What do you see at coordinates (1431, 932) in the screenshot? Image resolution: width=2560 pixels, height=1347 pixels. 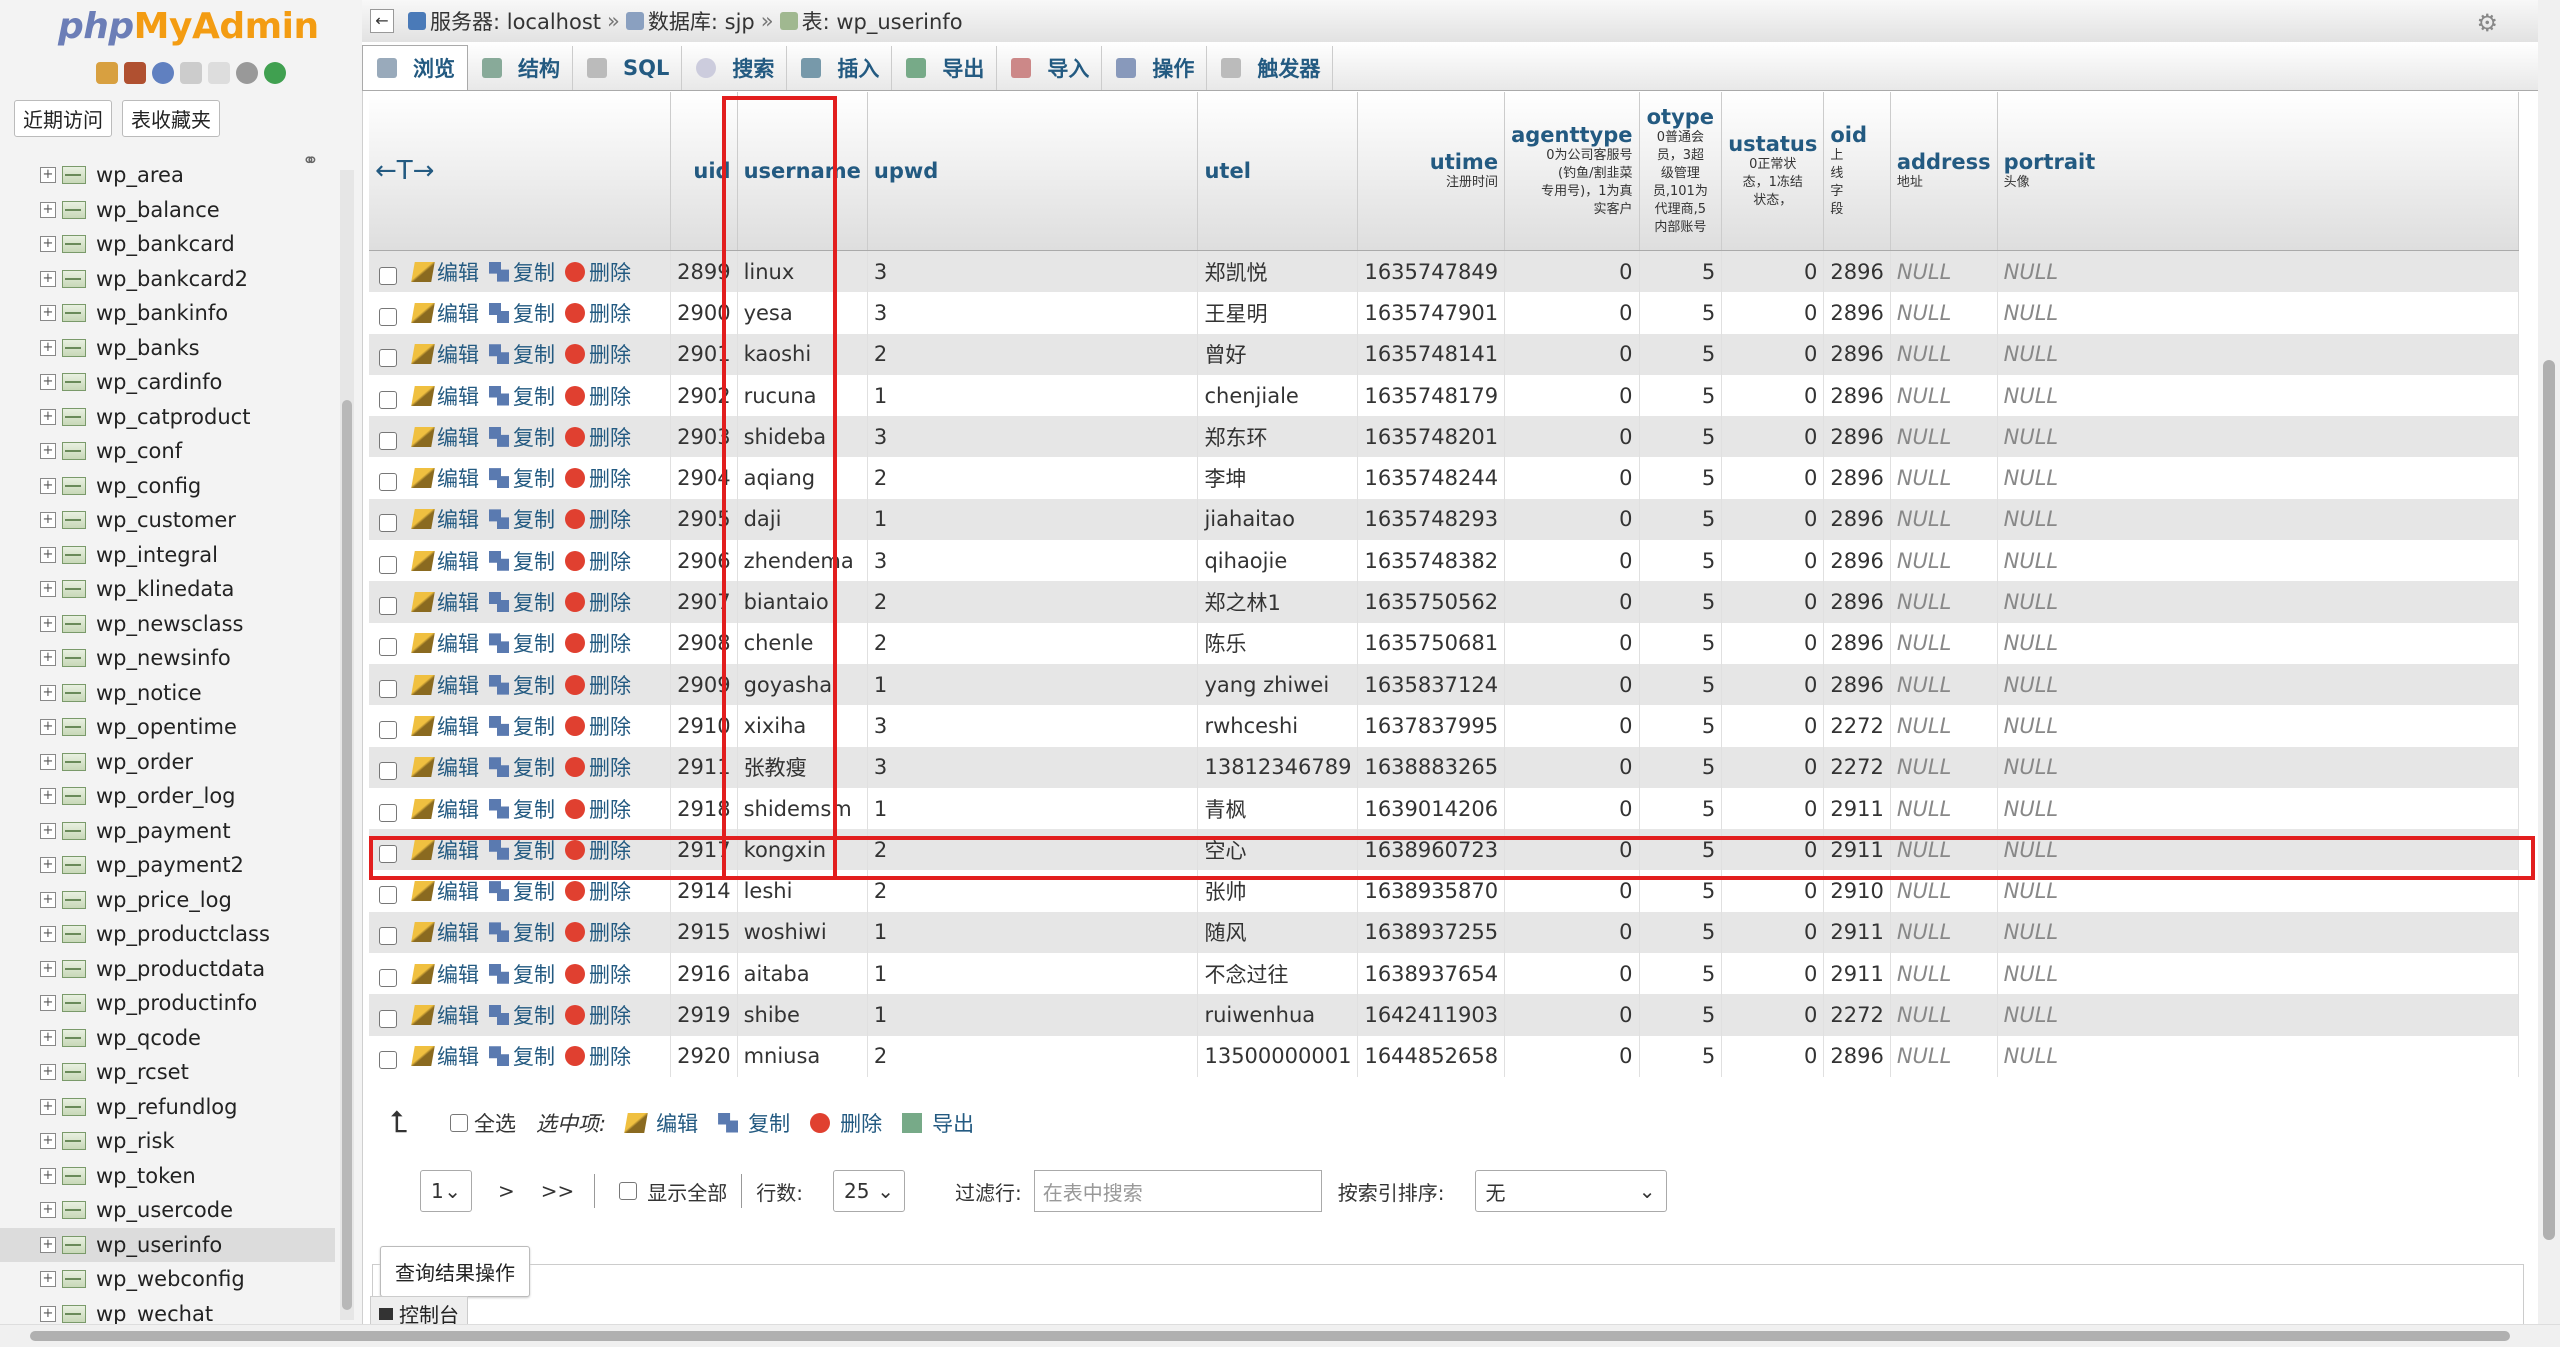 I see `cell-utime: 1638937255` at bounding box center [1431, 932].